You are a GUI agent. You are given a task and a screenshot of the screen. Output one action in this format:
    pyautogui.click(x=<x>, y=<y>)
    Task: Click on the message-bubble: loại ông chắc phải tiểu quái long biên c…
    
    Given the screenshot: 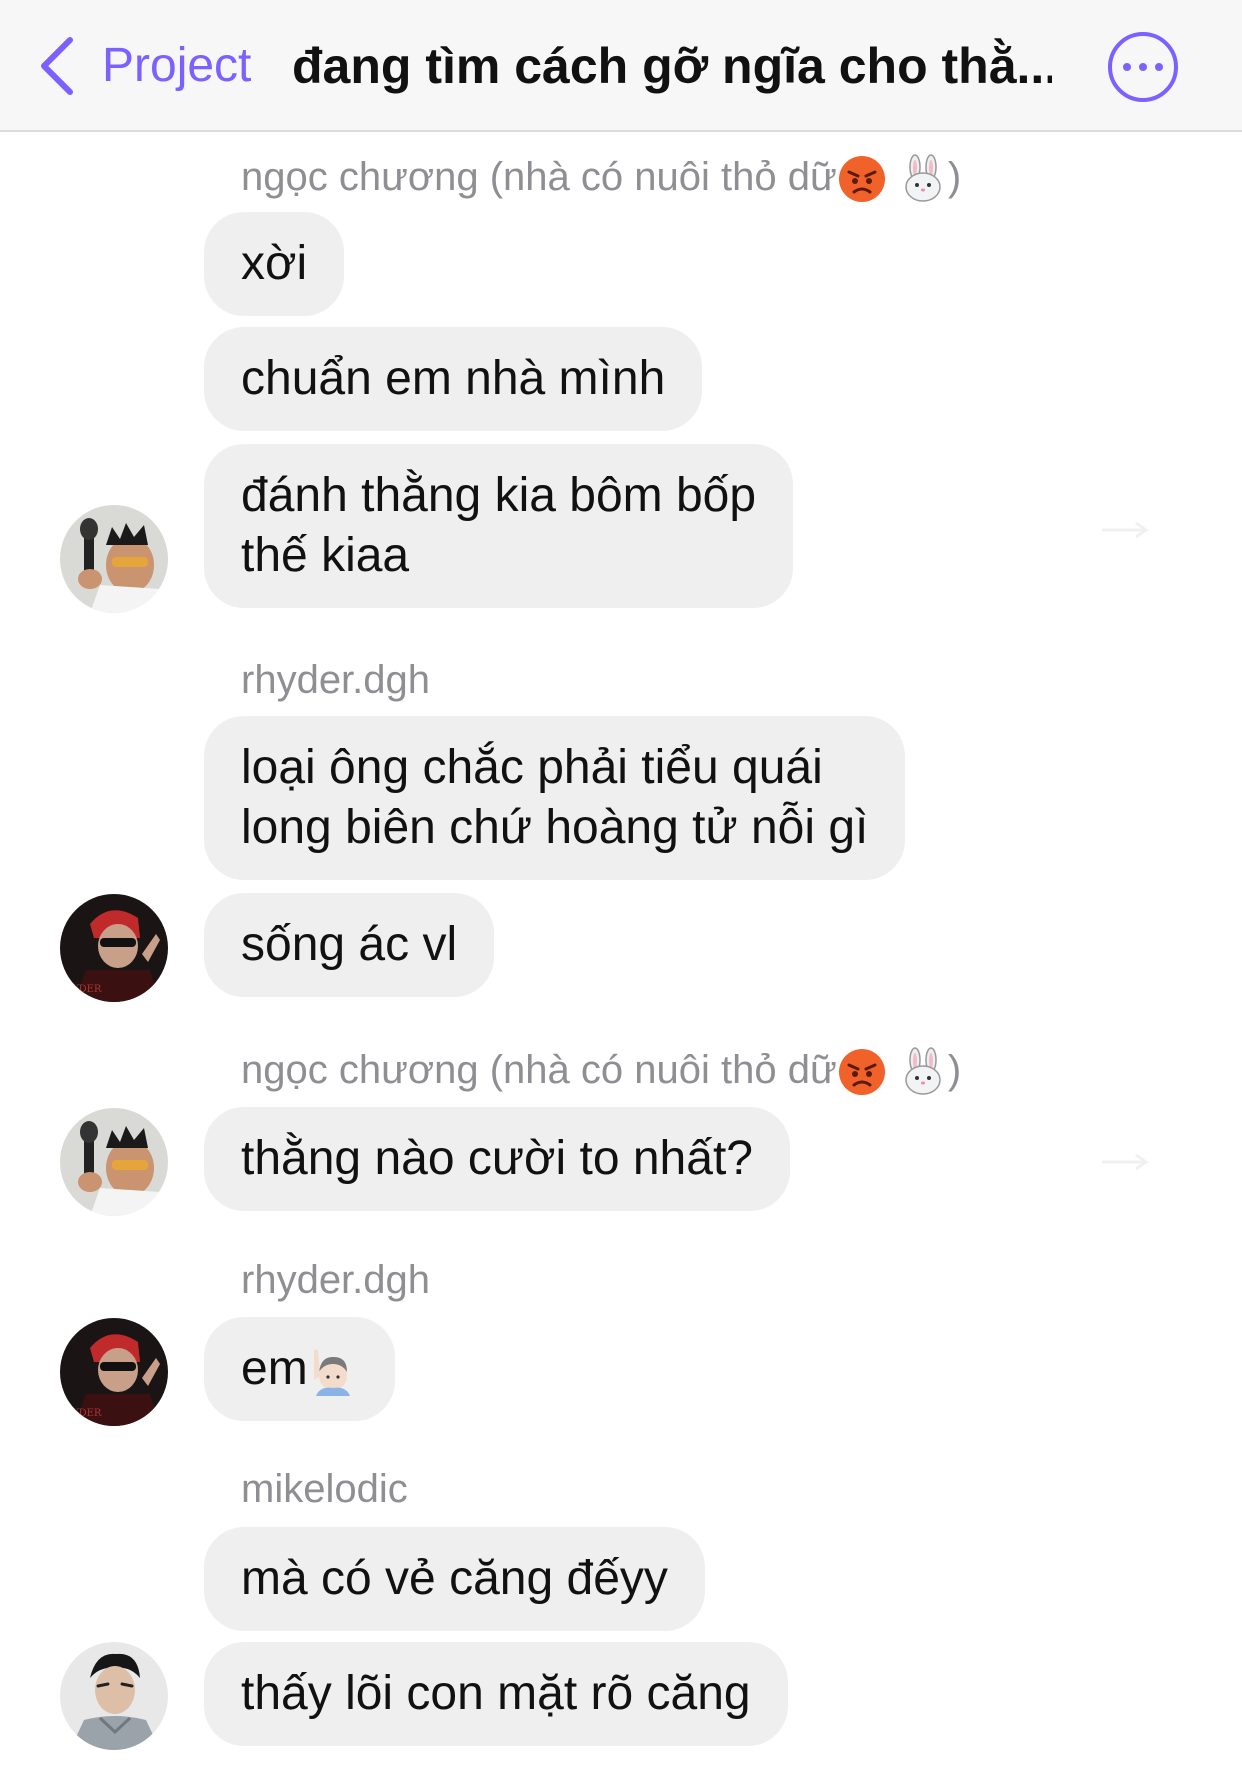 What is the action you would take?
    pyautogui.click(x=555, y=798)
    